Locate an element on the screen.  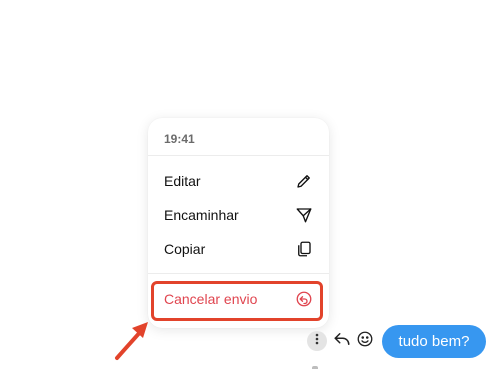
annotation-arrow-icon is located at coordinates (131, 341).